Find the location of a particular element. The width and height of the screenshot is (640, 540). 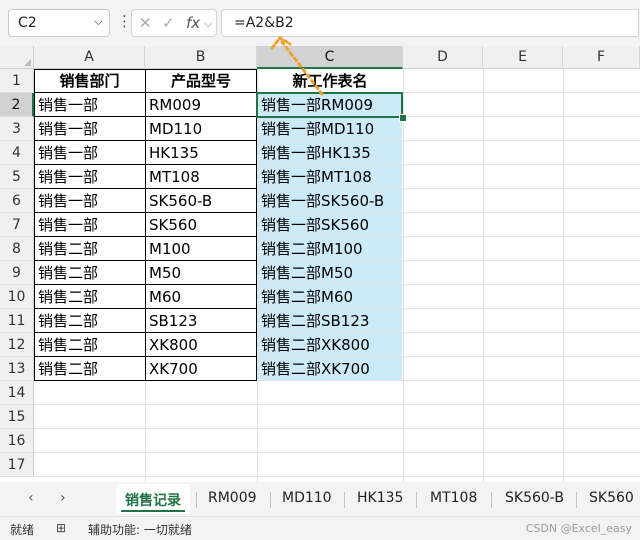

formula-bar: C2 ⌵ ⋮ ✕ ✓ fx ⌵ =A2&B2 is located at coordinates (320, 23).